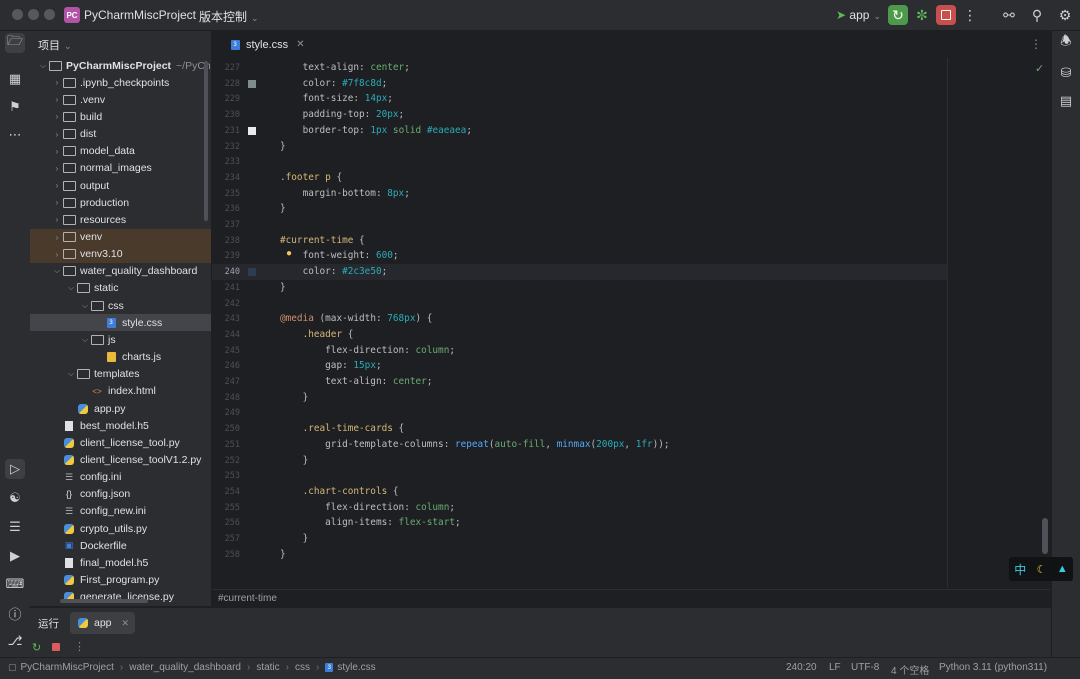  Describe the element at coordinates (120, 151) in the screenshot. I see `tree-item: › model_data` at that location.